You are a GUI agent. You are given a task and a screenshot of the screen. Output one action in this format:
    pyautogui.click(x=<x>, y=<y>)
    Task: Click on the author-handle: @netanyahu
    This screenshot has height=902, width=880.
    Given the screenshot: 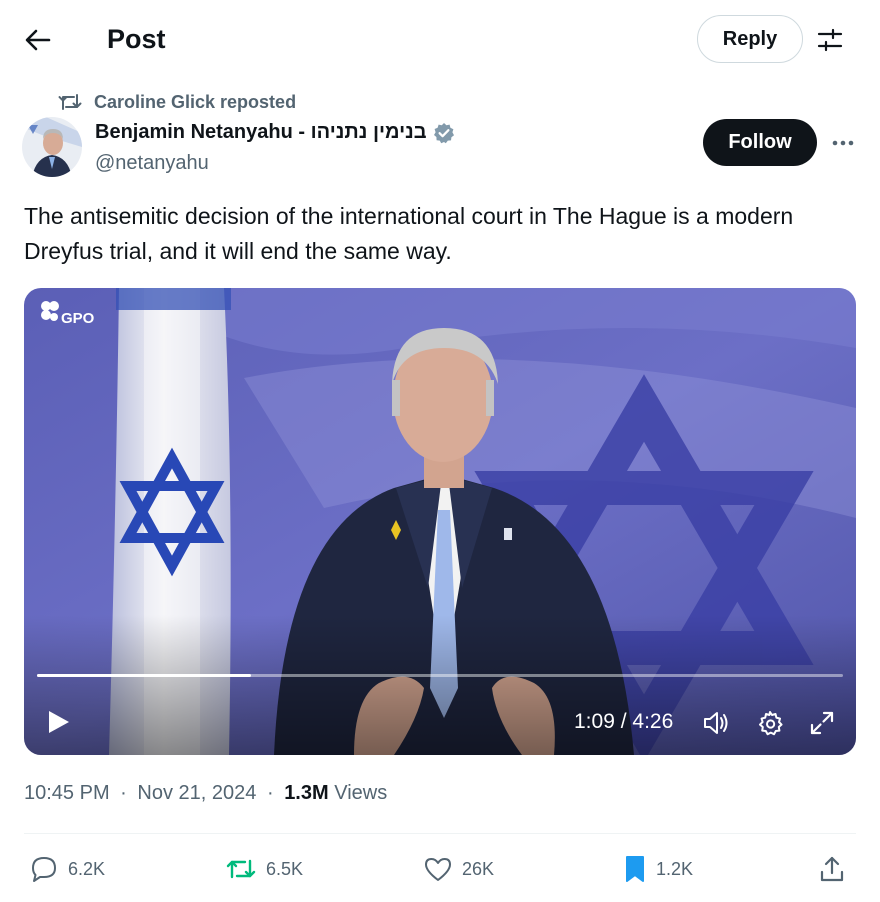 What is the action you would take?
    pyautogui.click(x=152, y=163)
    